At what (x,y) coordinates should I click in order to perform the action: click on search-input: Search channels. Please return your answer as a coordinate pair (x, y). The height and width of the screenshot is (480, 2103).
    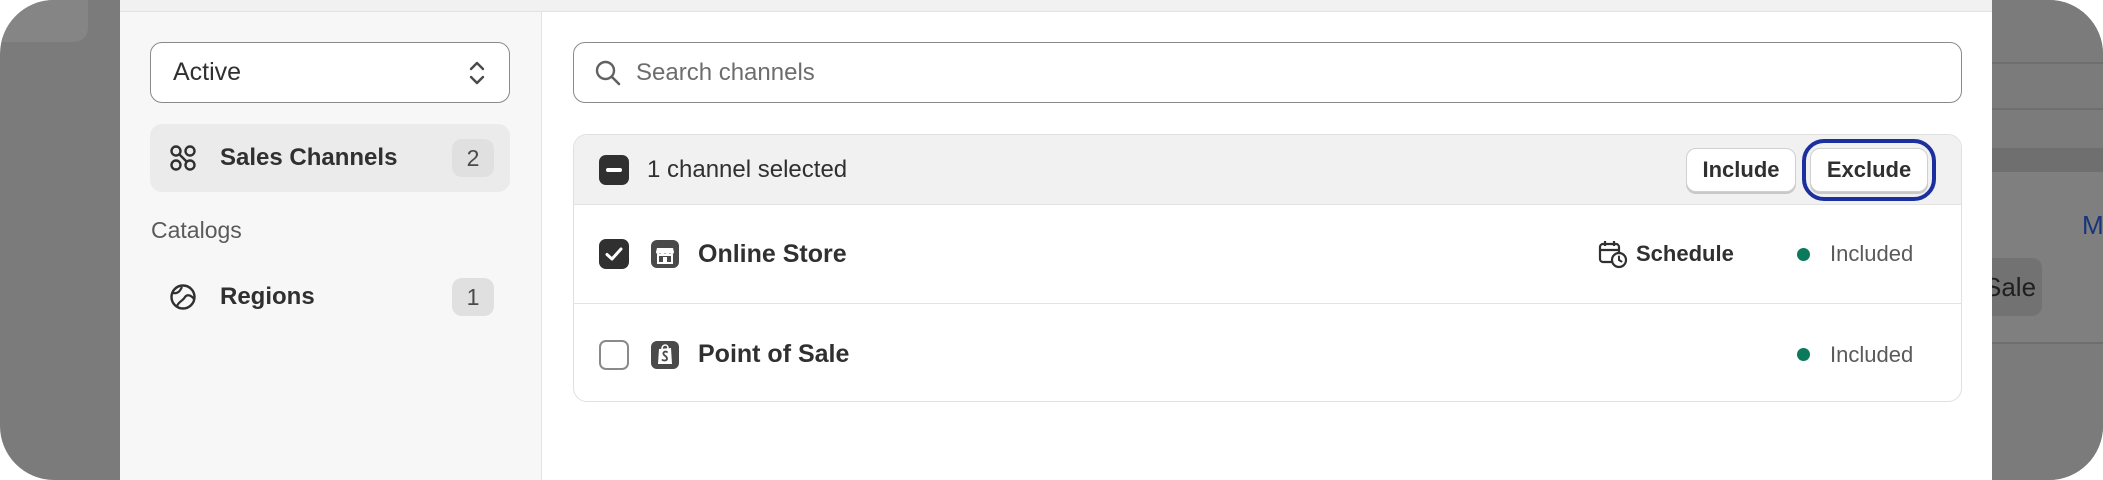
    Looking at the image, I should click on (725, 73).